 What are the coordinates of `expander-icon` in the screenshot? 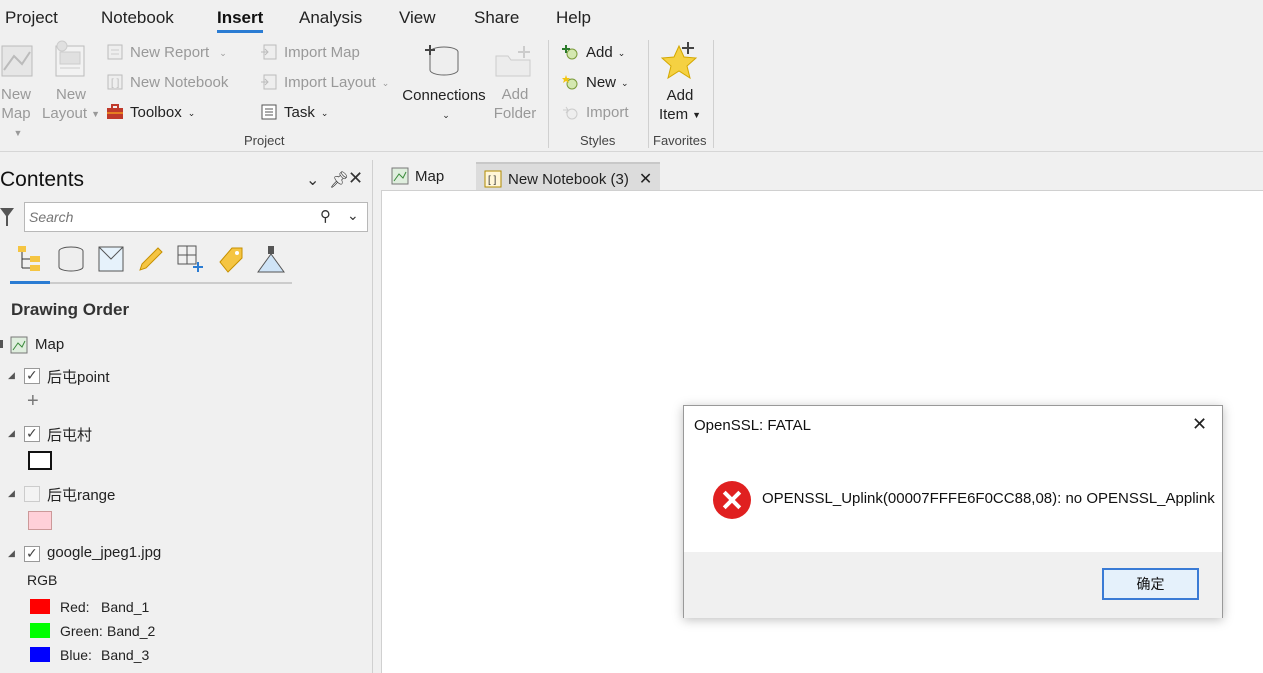 It's located at (1, 344).